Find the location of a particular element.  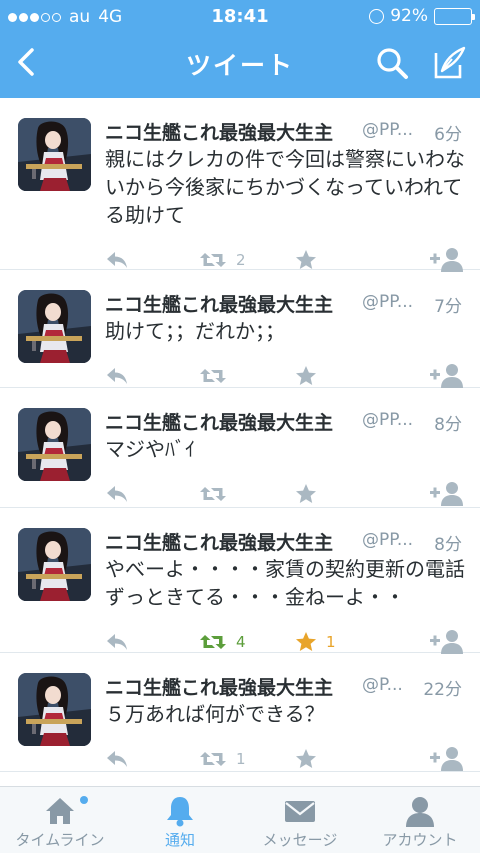

nav-bar: ツイート is located at coordinates (240, 65).